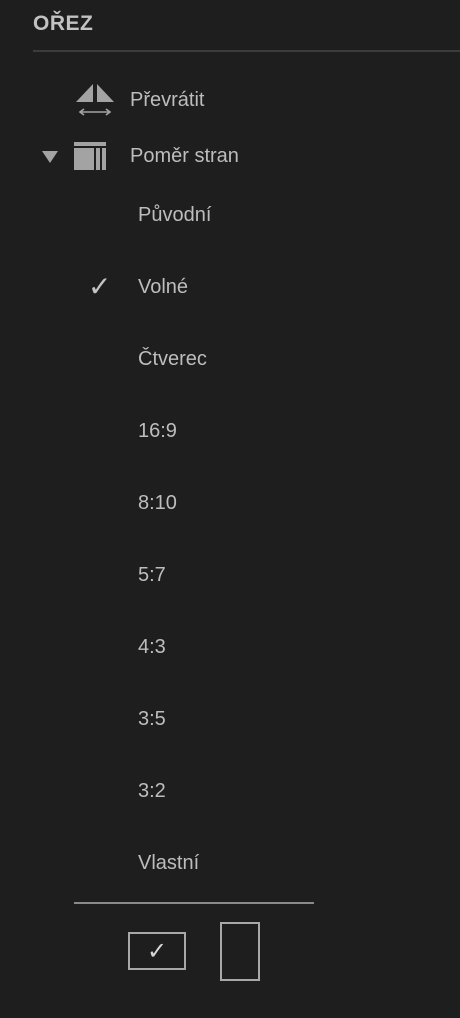 The height and width of the screenshot is (1018, 460). What do you see at coordinates (157, 430) in the screenshot?
I see `option-label: 16:9` at bounding box center [157, 430].